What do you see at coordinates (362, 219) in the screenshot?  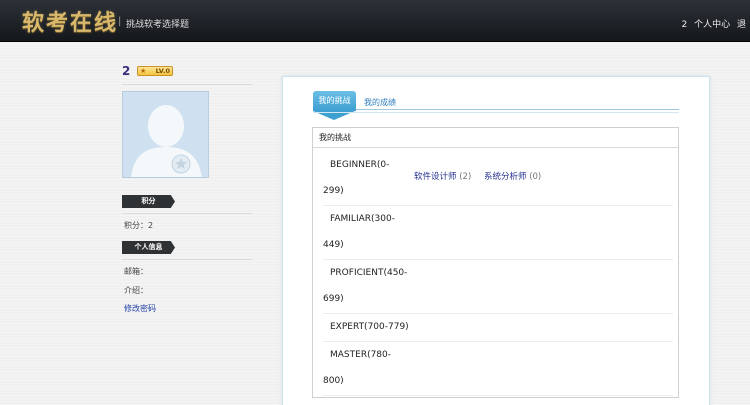 I see `level-name: FAMILIAR(300-` at bounding box center [362, 219].